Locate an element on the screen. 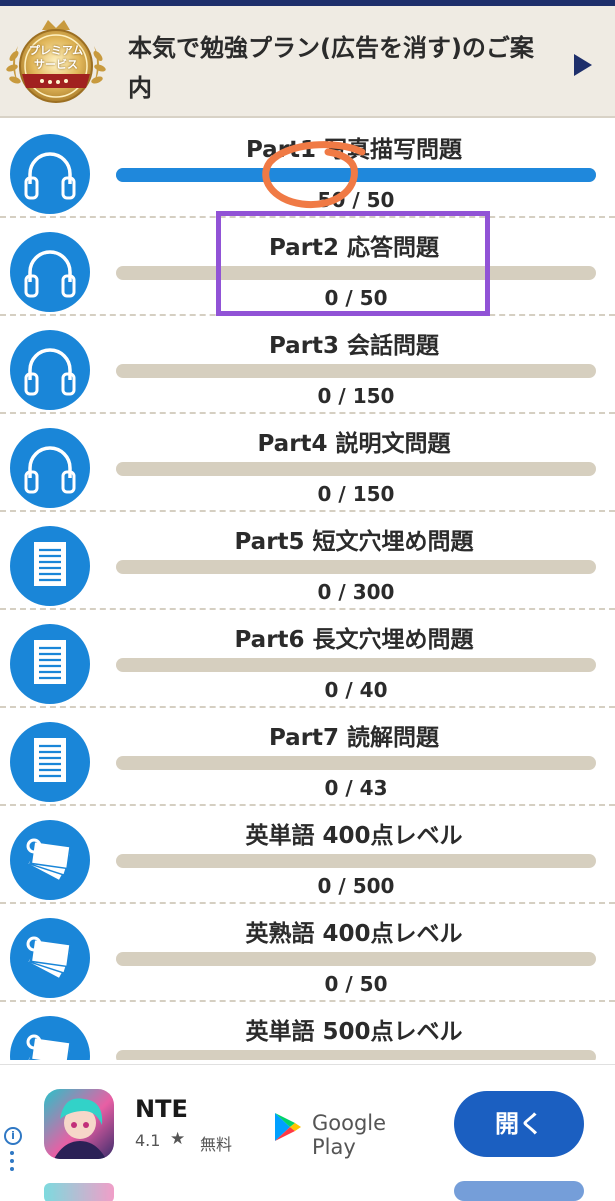 The width and height of the screenshot is (615, 1201). app-price: 無料 is located at coordinates (216, 1144).